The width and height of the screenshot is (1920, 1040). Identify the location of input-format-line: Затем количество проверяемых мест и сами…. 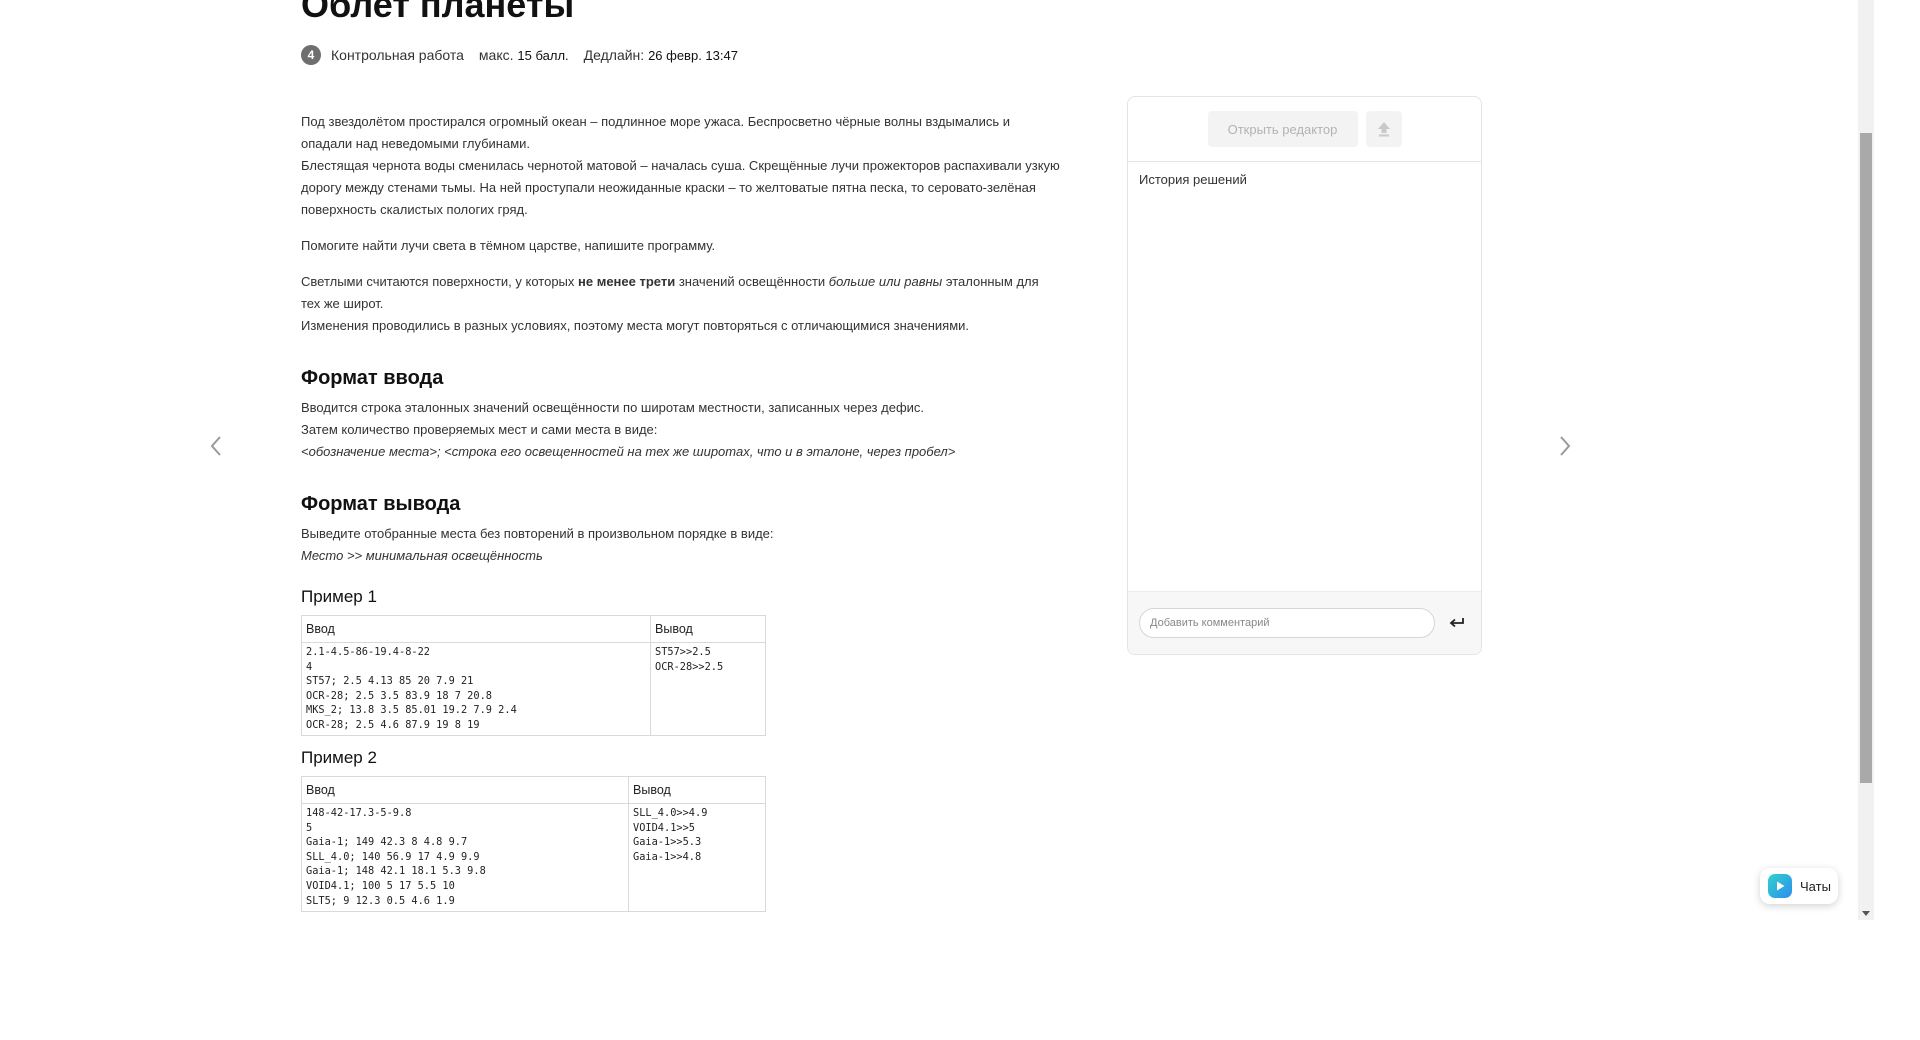
(479, 429).